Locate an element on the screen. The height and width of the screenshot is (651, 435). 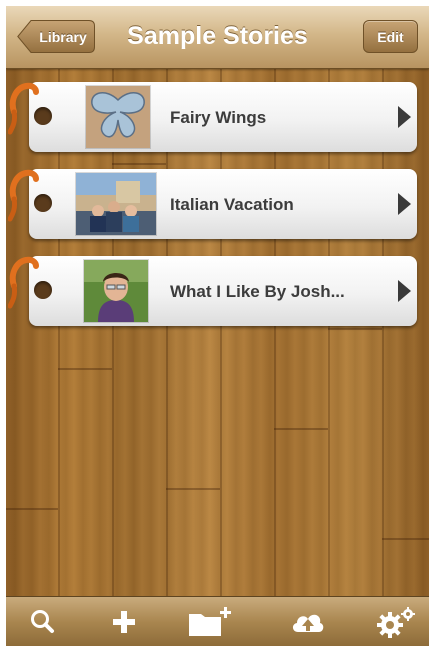
settings-button is located at coordinates (396, 622).